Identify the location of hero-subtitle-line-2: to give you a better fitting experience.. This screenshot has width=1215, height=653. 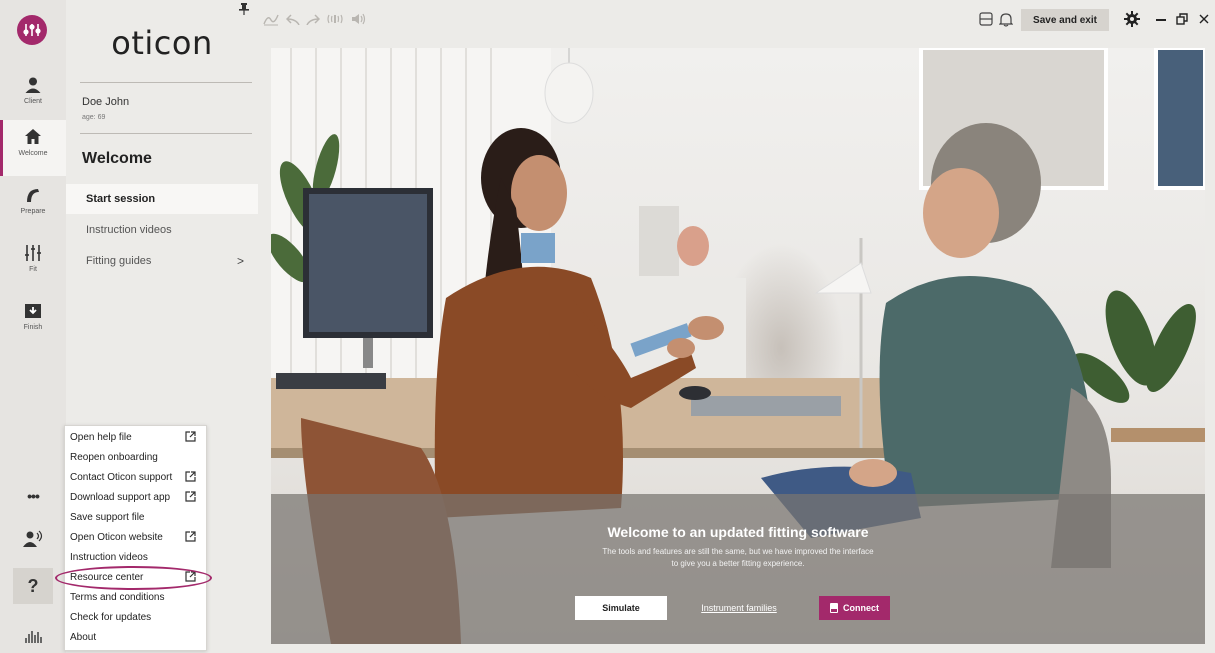
(738, 563).